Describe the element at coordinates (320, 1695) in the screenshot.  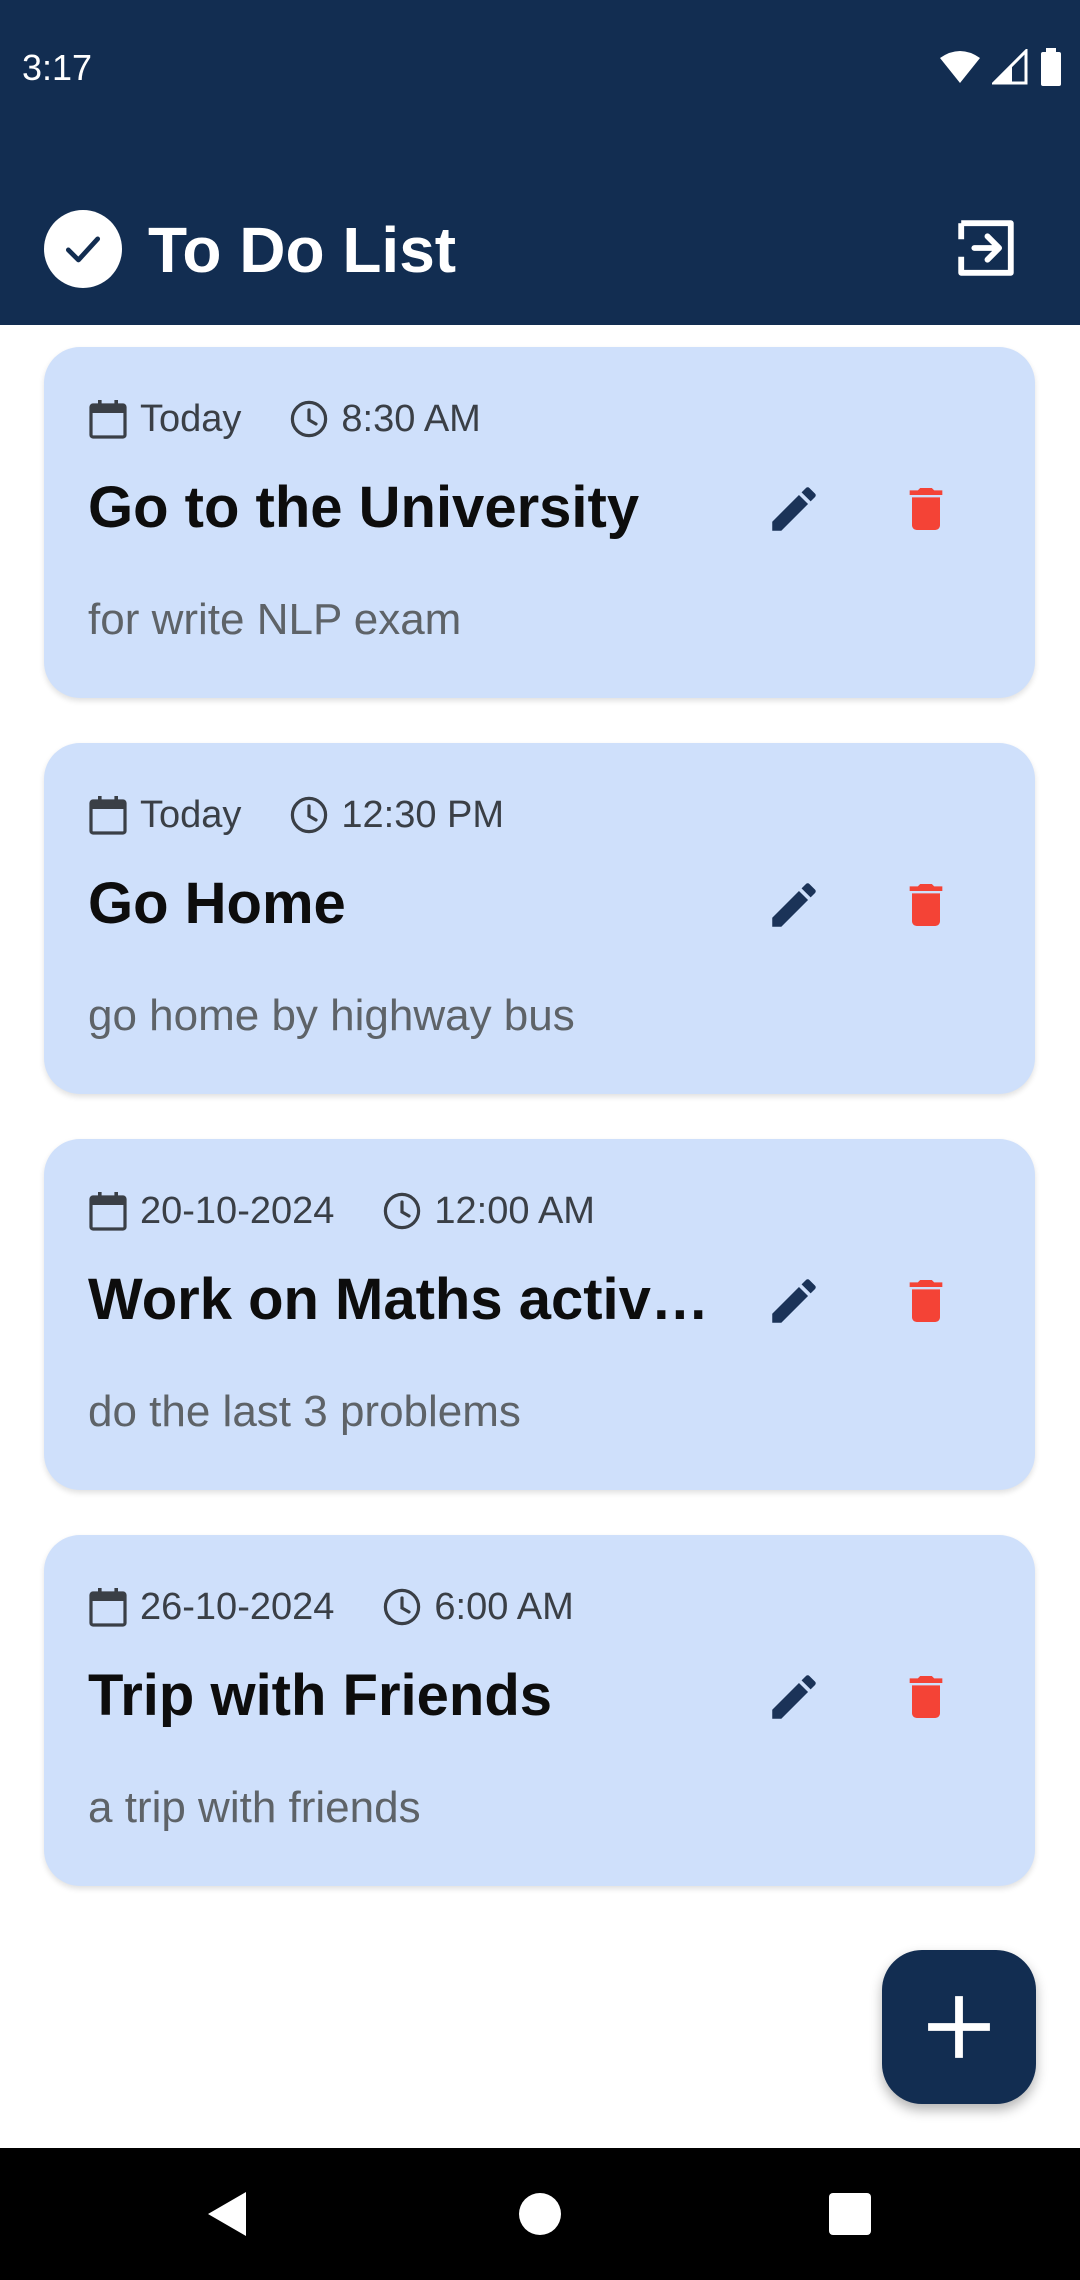
I see `task-title: Trip with Friends` at that location.